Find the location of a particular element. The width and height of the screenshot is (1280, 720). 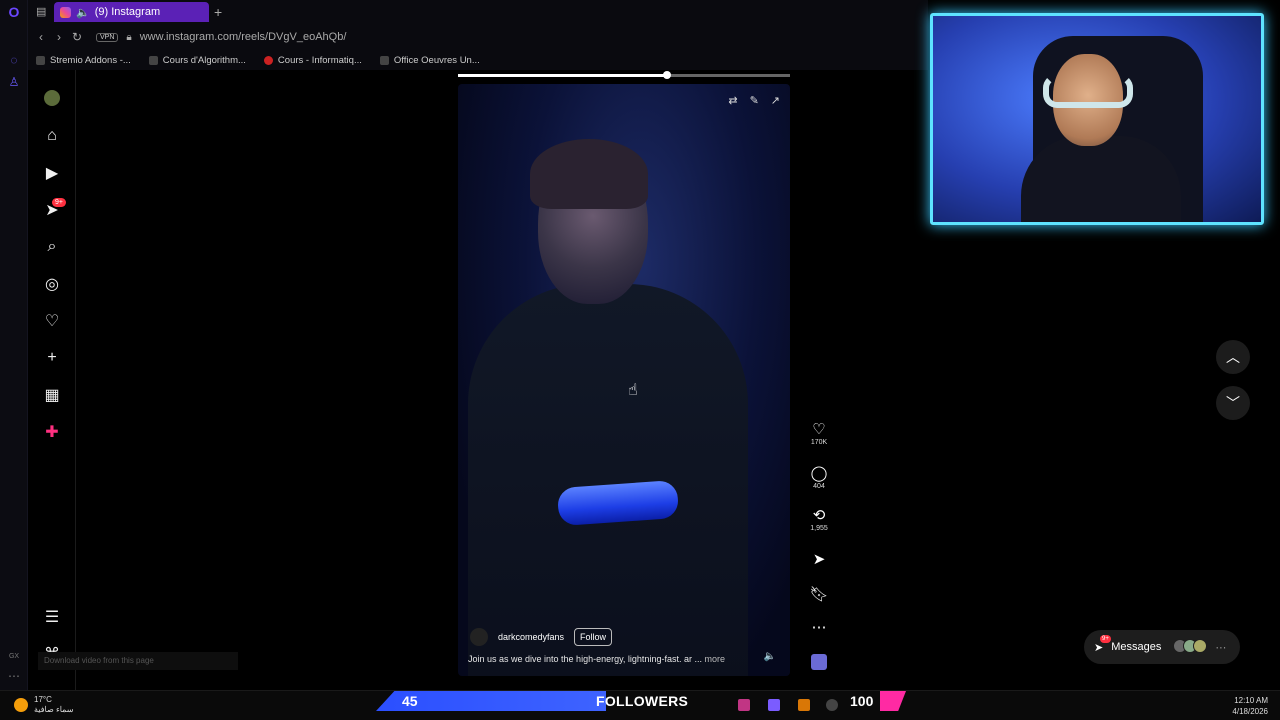

messenger-icon: ◌ is located at coordinates (14, 60).